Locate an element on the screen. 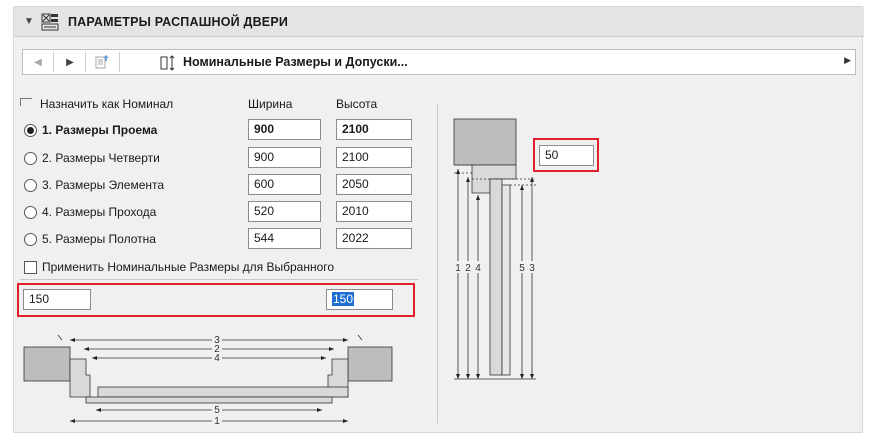  door-plan-diagram: 3 2 4 5 1 is located at coordinates (208, 379).